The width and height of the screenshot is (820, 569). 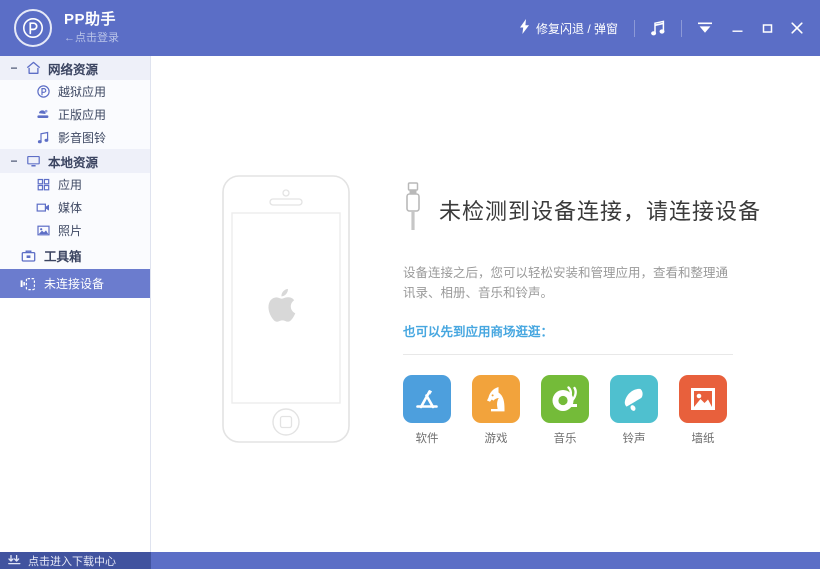 I want to click on video-camera-icon, so click(x=43, y=208).